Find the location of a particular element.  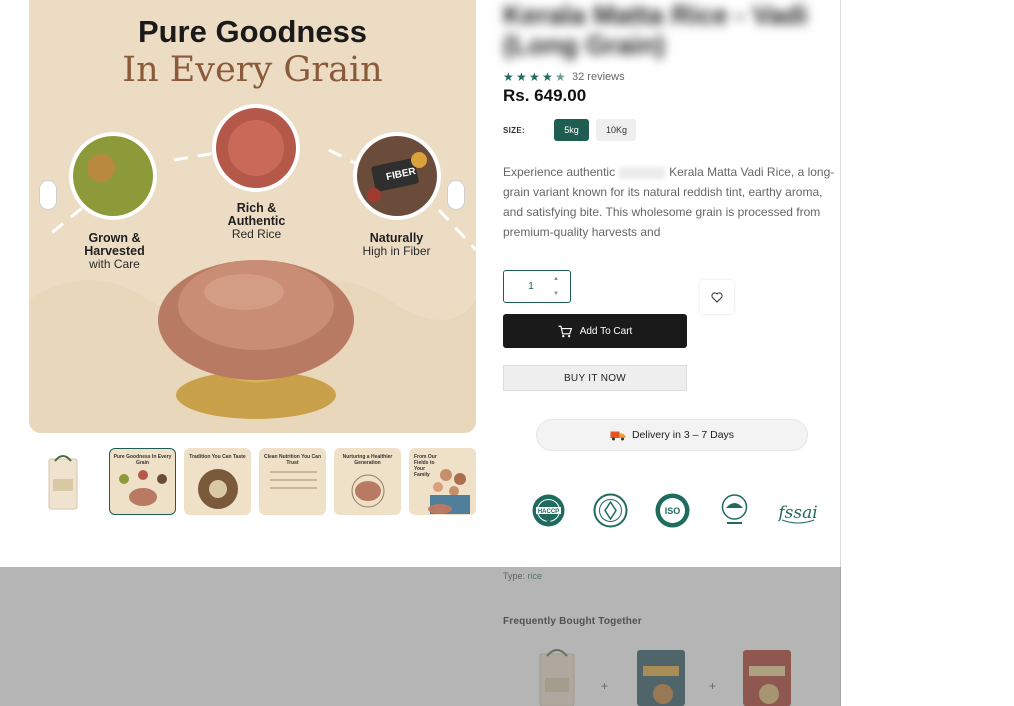

chevron-down-icon: ▼ is located at coordinates (556, 294).